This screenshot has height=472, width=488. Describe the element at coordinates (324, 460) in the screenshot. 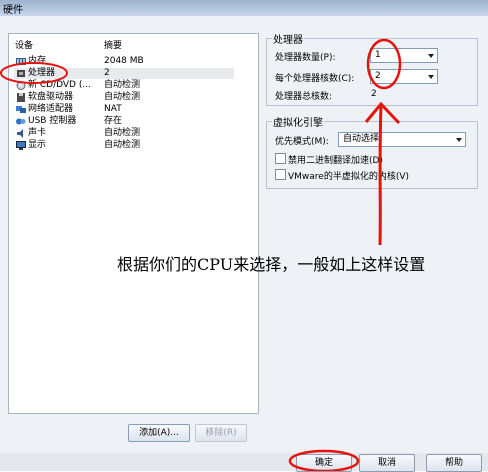

I see `ok-button-highlight-circle` at that location.